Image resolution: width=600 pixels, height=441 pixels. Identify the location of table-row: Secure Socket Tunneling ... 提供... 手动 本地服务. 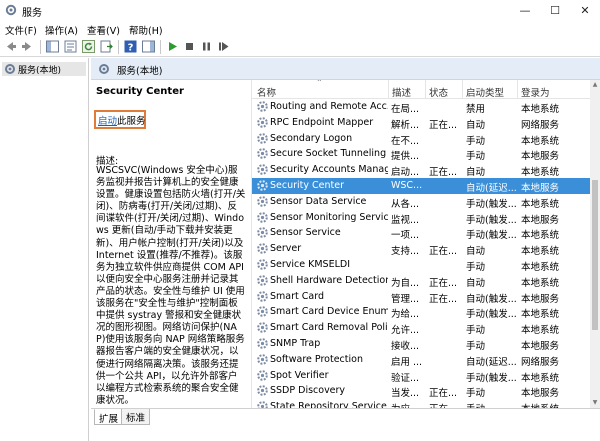
(421, 154).